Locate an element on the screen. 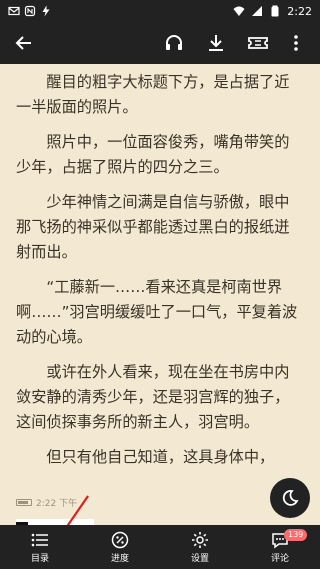 This screenshot has width=320, height=569. ticket-icon is located at coordinates (258, 43).